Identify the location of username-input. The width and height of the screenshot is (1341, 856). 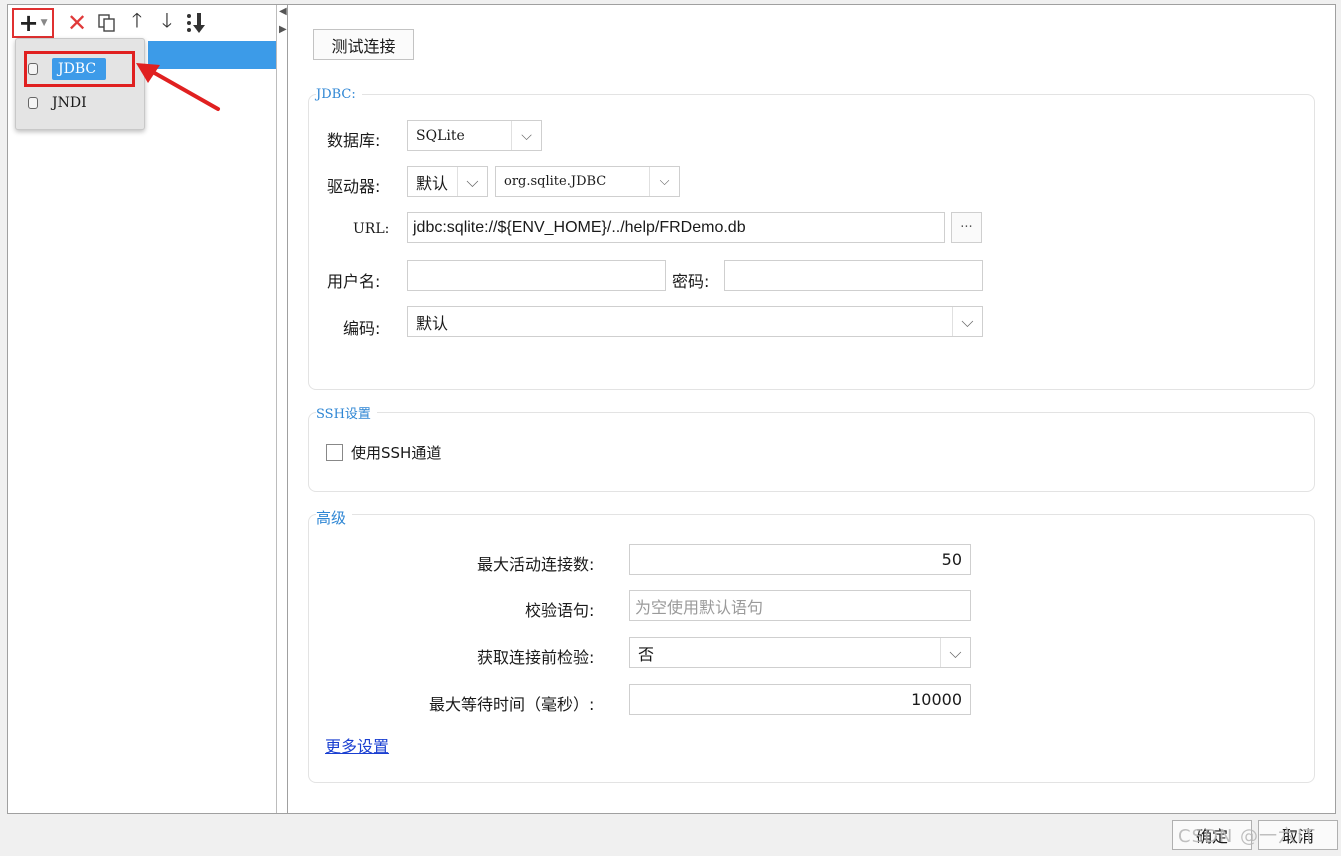
(536, 275).